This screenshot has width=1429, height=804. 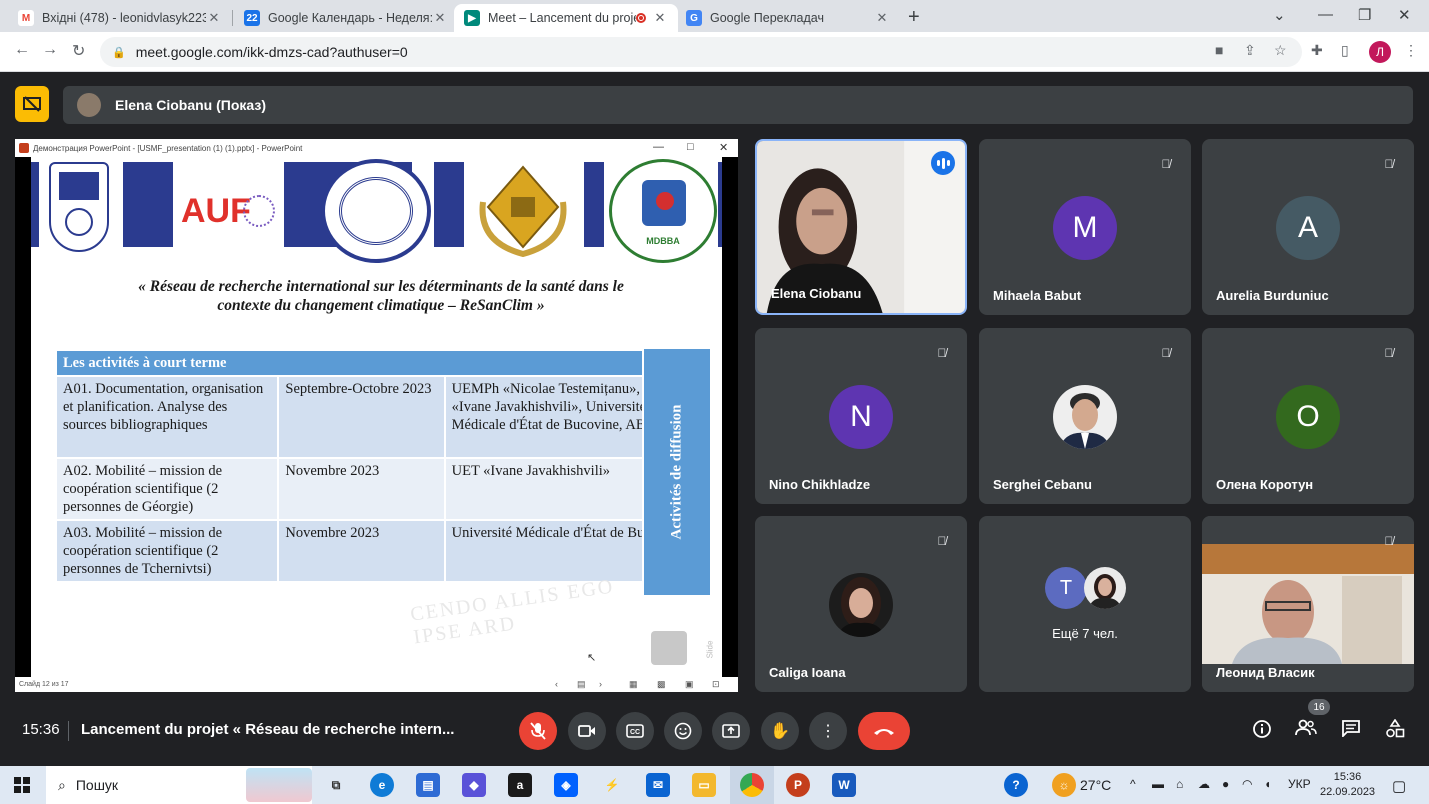 I want to click on bookmark-star-icon: ☆, so click(x=1280, y=50).